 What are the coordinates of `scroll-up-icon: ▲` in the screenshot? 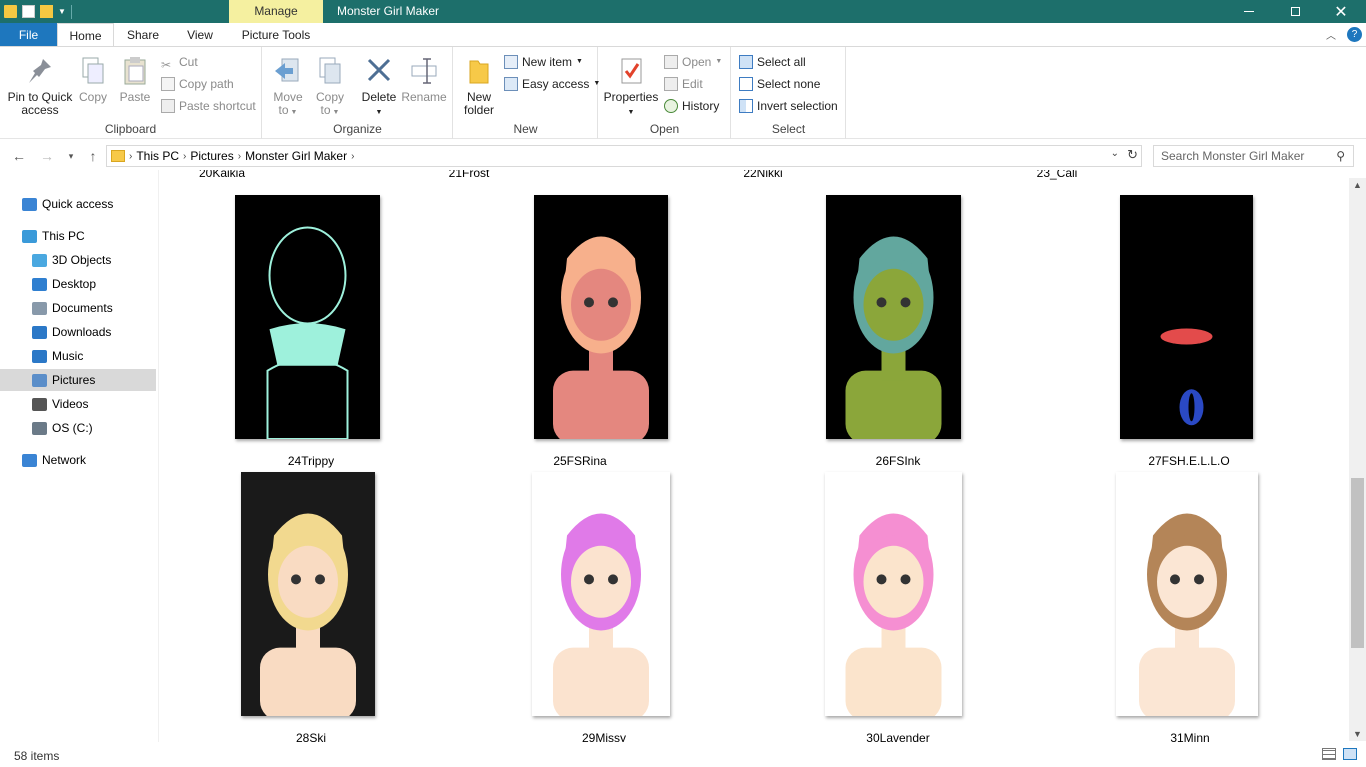 It's located at (1357, 185).